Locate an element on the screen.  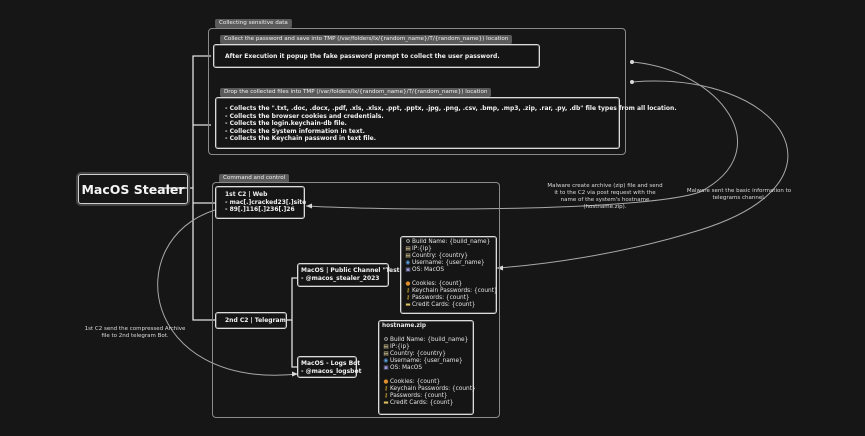
logs-bot-box: MacOS - Logs Bot - @macos_logsbot is located at coordinates (329, 367).